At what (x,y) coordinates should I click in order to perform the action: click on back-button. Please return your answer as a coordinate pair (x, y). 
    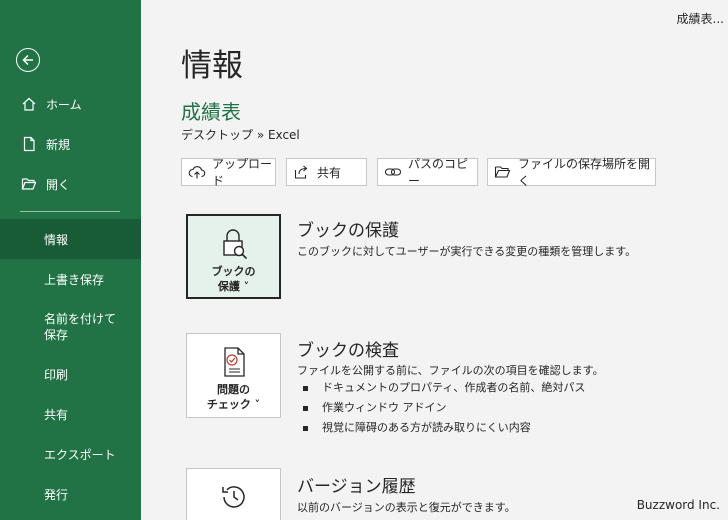
    Looking at the image, I should click on (28, 60).